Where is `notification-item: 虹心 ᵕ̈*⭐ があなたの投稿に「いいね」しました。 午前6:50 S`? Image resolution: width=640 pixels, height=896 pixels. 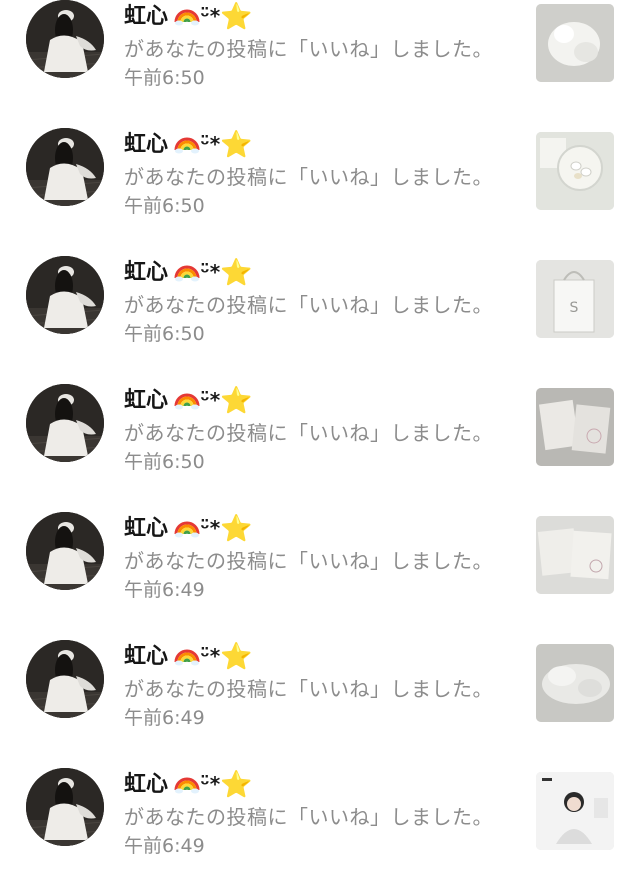 notification-item: 虹心 ᵕ̈*⭐ があなたの投稿に「いいね」しました。 午前6:50 S is located at coordinates (320, 320).